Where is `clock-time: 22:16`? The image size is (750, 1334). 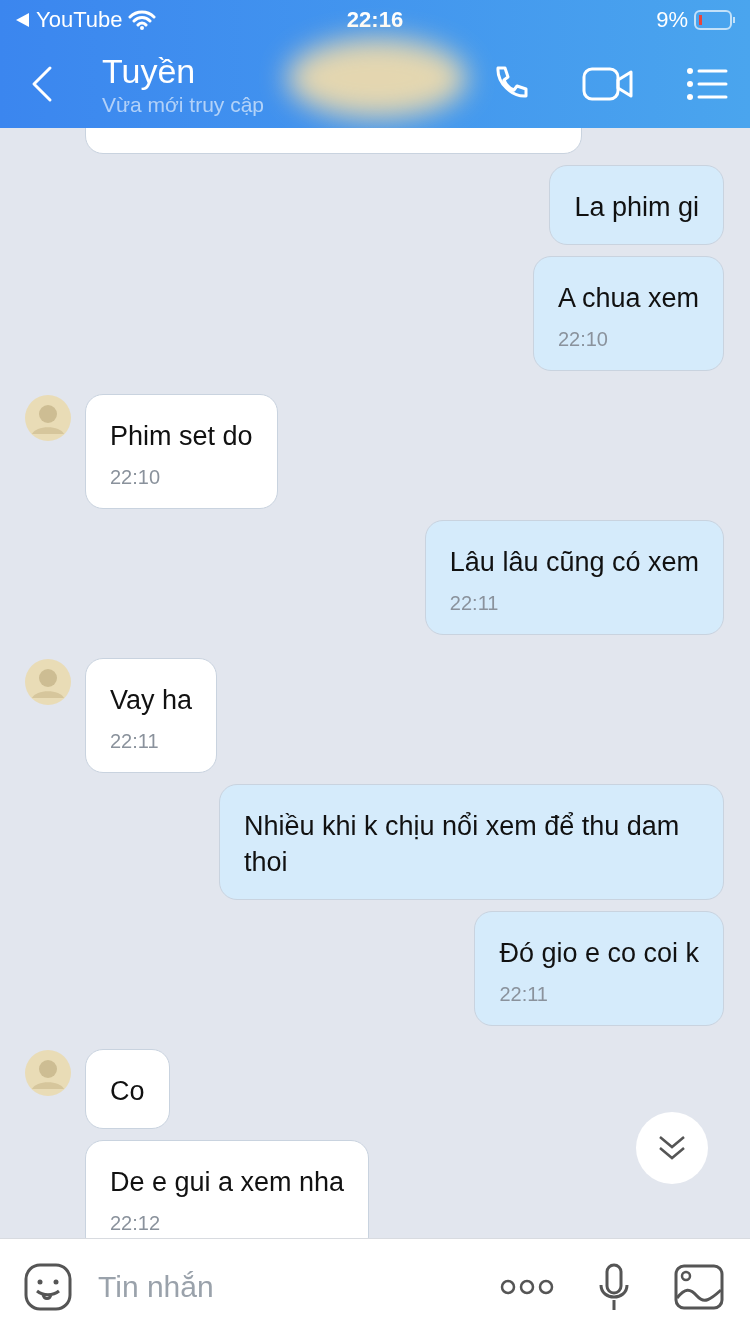 clock-time: 22:16 is located at coordinates (375, 20).